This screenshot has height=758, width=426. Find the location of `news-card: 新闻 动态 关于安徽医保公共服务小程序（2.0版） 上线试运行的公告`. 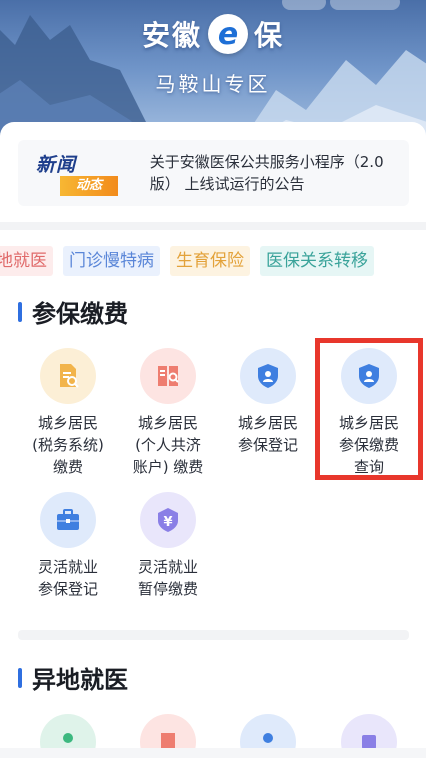

news-card: 新闻 动态 关于安徽医保公共服务小程序（2.0版） 上线试运行的公告 is located at coordinates (213, 173).